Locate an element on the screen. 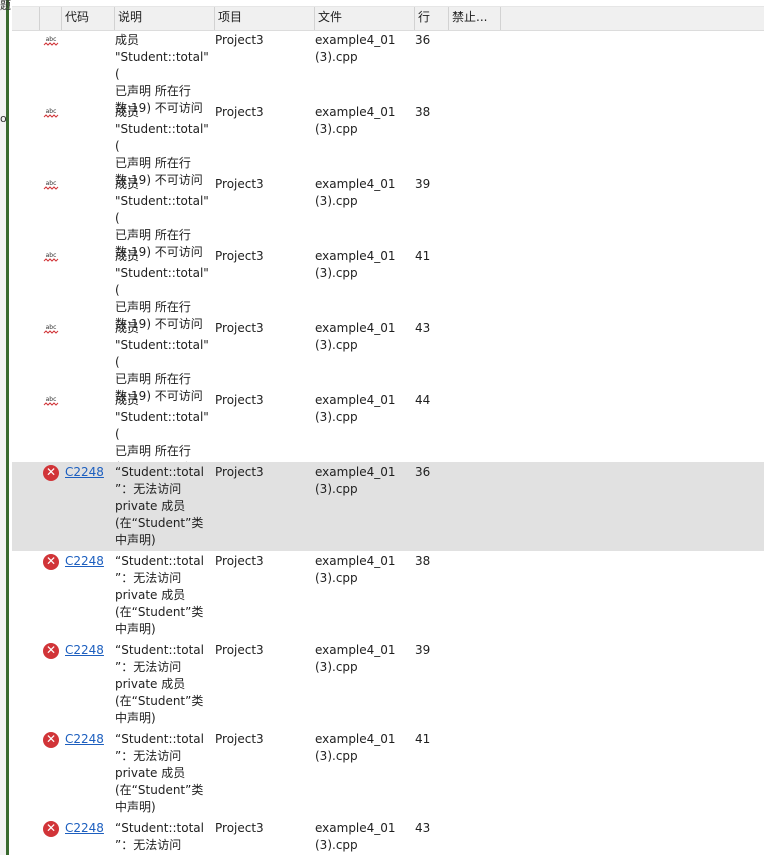 The image size is (764, 858). column-header-file: 文件 is located at coordinates (365, 18).